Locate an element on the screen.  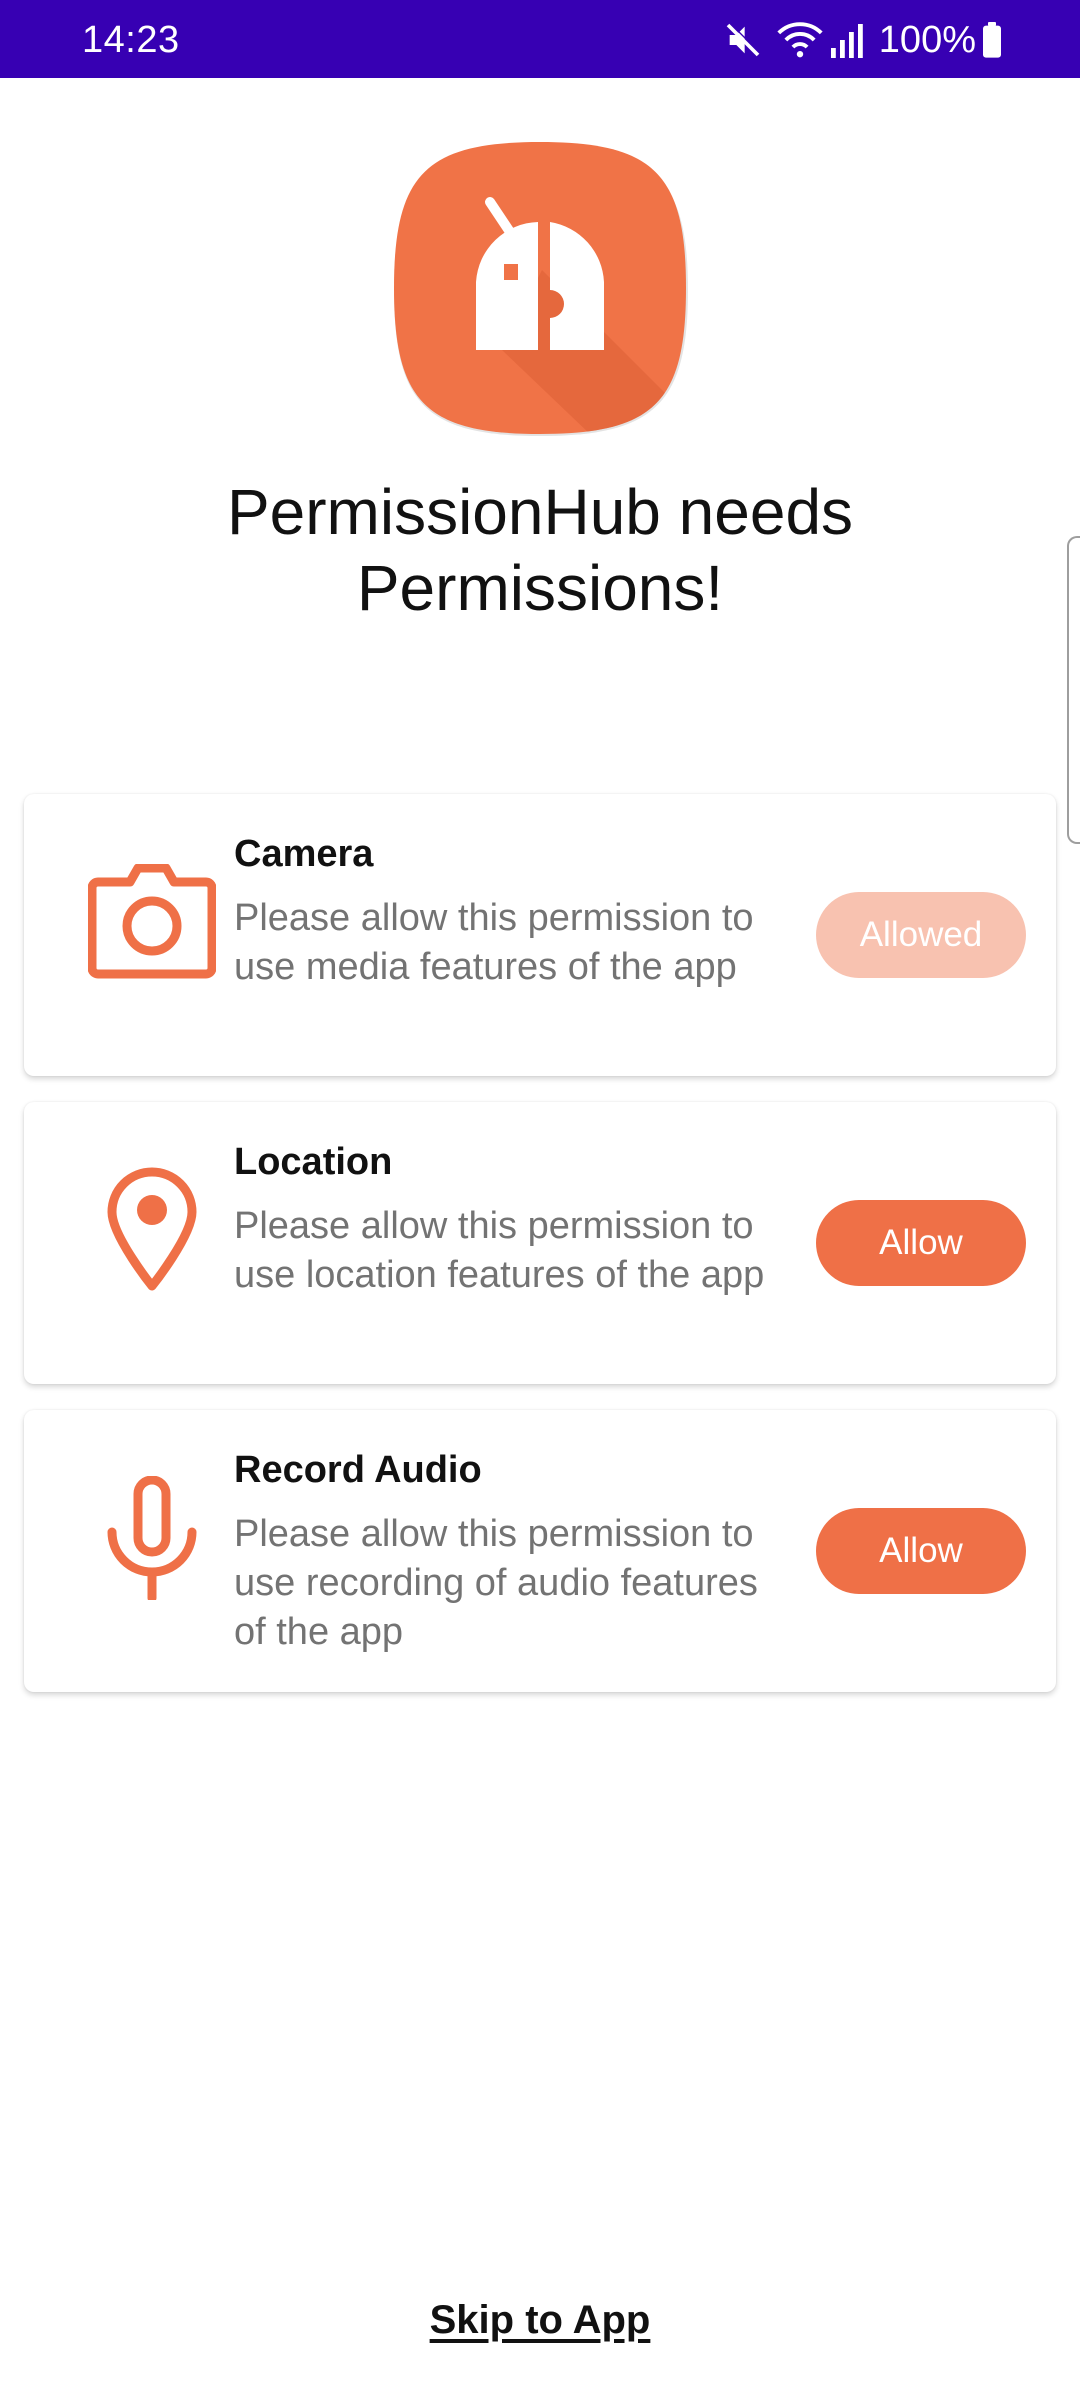
permissionhub-logo-icon is located at coordinates (540, 288).